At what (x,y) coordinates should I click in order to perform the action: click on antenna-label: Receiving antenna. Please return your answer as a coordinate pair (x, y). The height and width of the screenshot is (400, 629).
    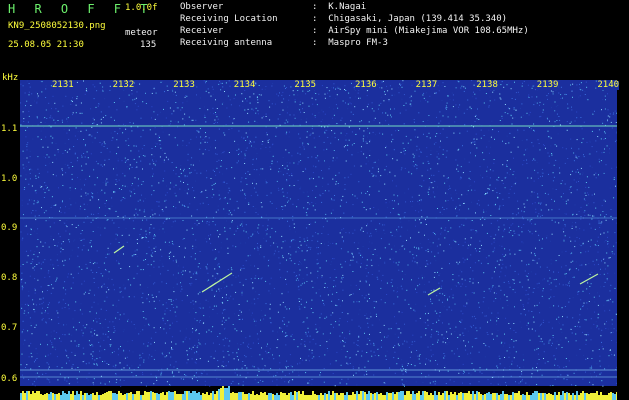
    Looking at the image, I should click on (226, 43).